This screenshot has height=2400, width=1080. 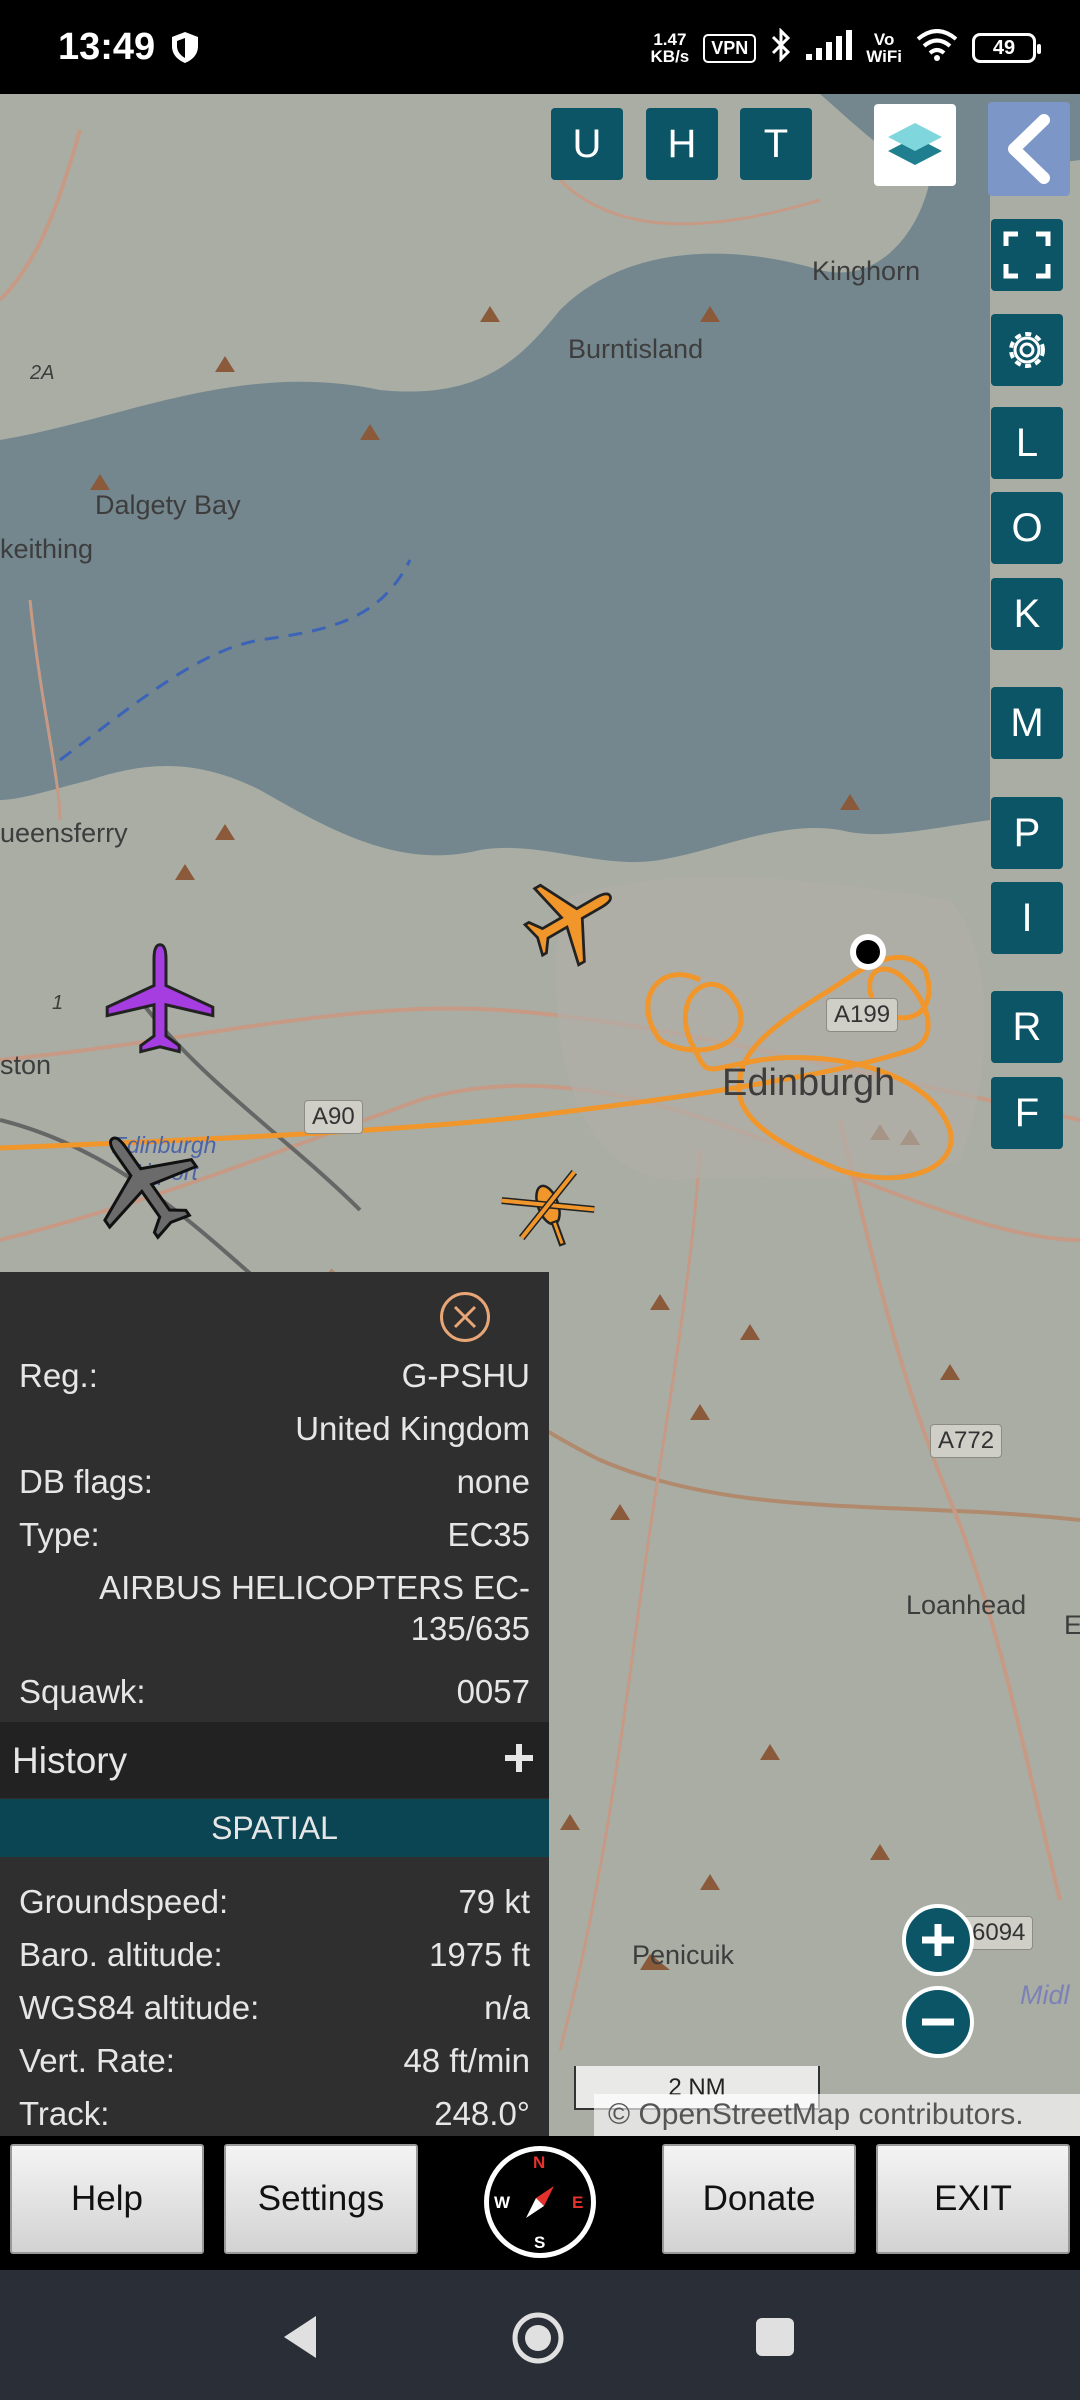 What do you see at coordinates (809, 1083) in the screenshot?
I see `map-label-edinburgh: Edinburgh` at bounding box center [809, 1083].